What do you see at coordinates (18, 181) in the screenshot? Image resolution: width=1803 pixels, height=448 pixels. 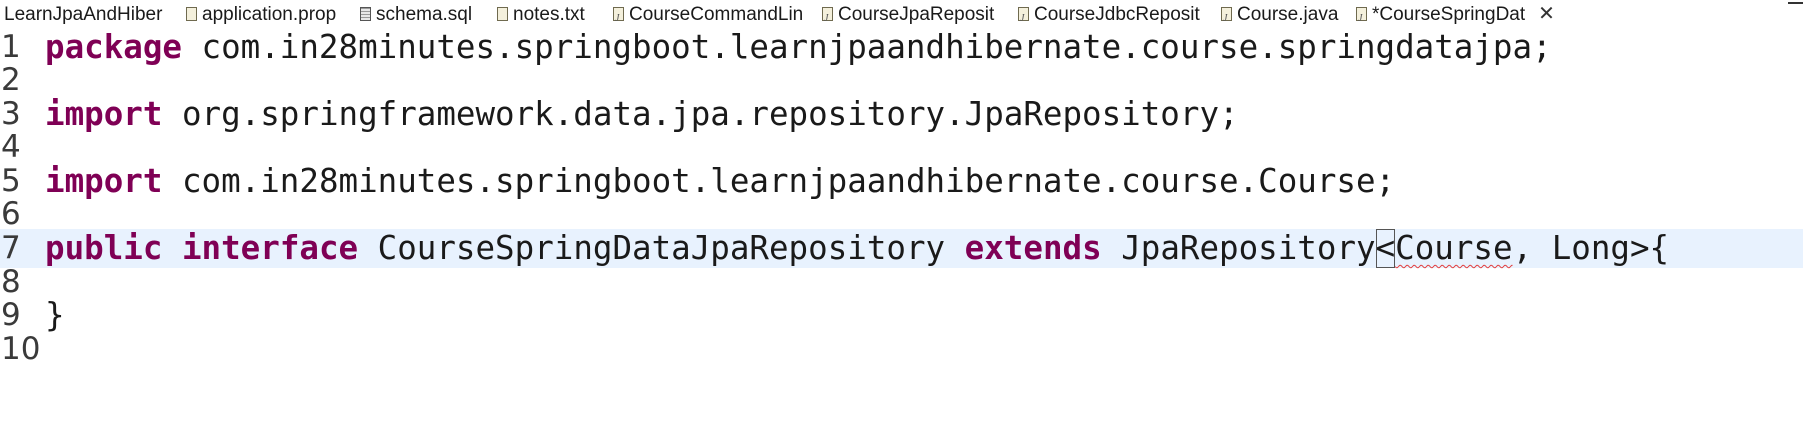 I see `line-number: 5` at bounding box center [18, 181].